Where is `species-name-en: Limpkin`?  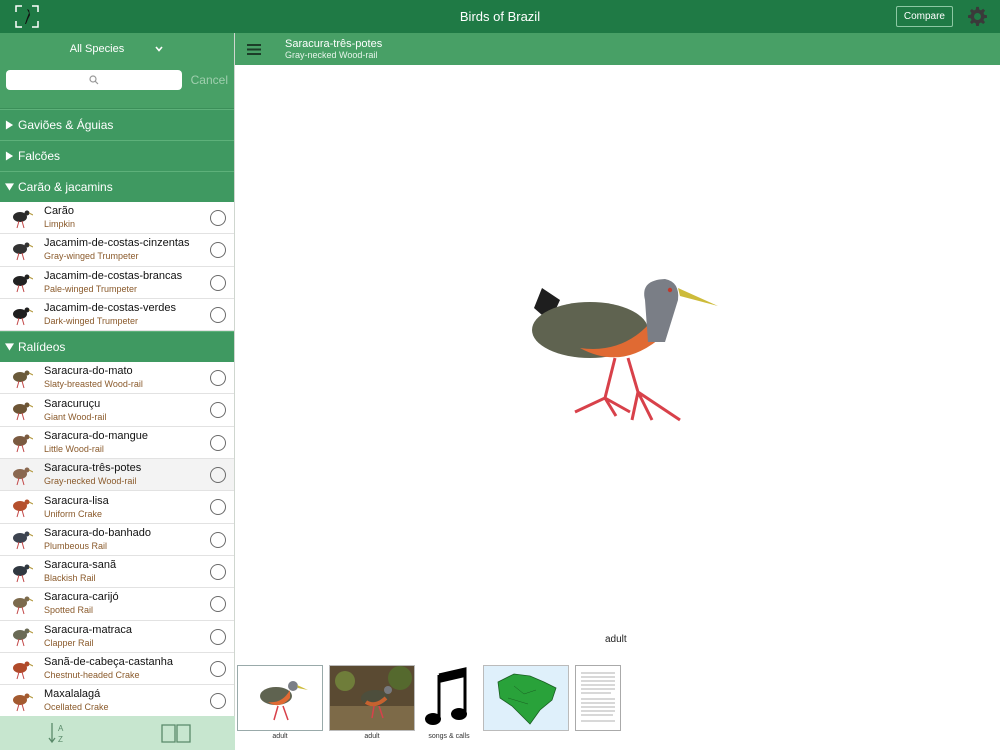 species-name-en: Limpkin is located at coordinates (60, 224).